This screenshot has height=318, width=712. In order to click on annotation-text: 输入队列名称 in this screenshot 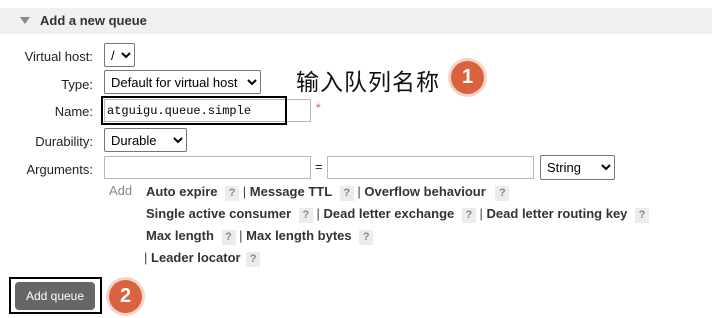, I will do `click(368, 83)`.